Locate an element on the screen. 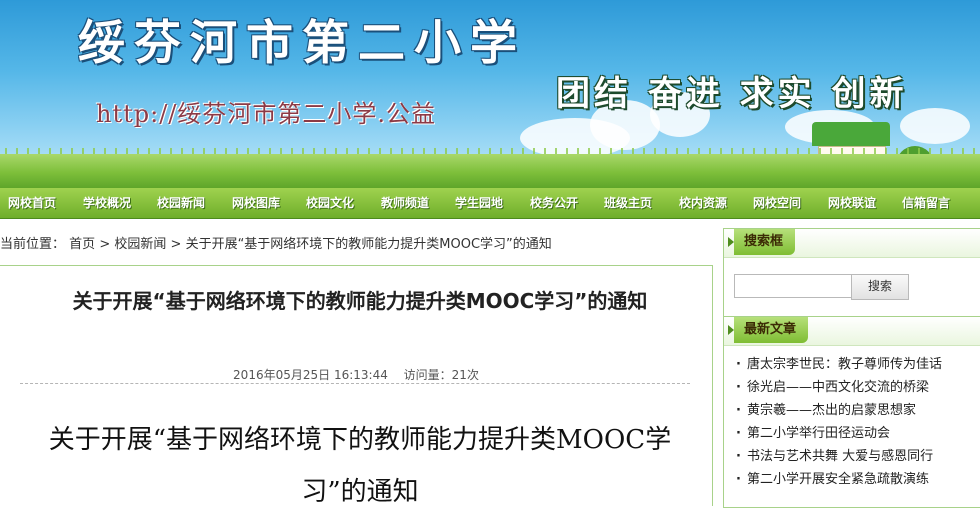 Image resolution: width=980 pixels, height=518 pixels. school-motto: 团结 奋进 求实 创新 is located at coordinates (732, 94).